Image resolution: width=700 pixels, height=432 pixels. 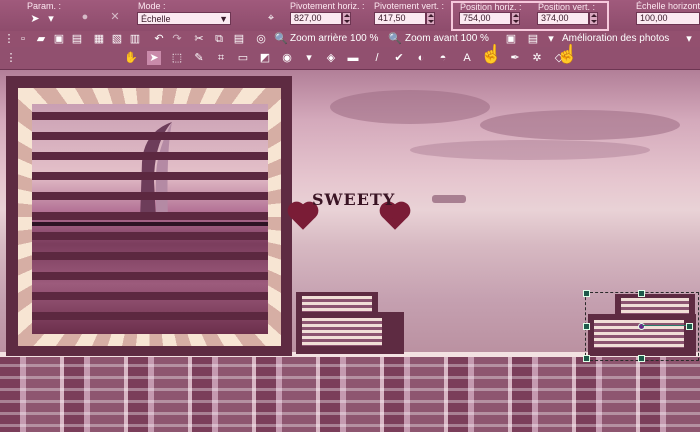 I want to click on text-tool-icon: A, so click(x=467, y=58).